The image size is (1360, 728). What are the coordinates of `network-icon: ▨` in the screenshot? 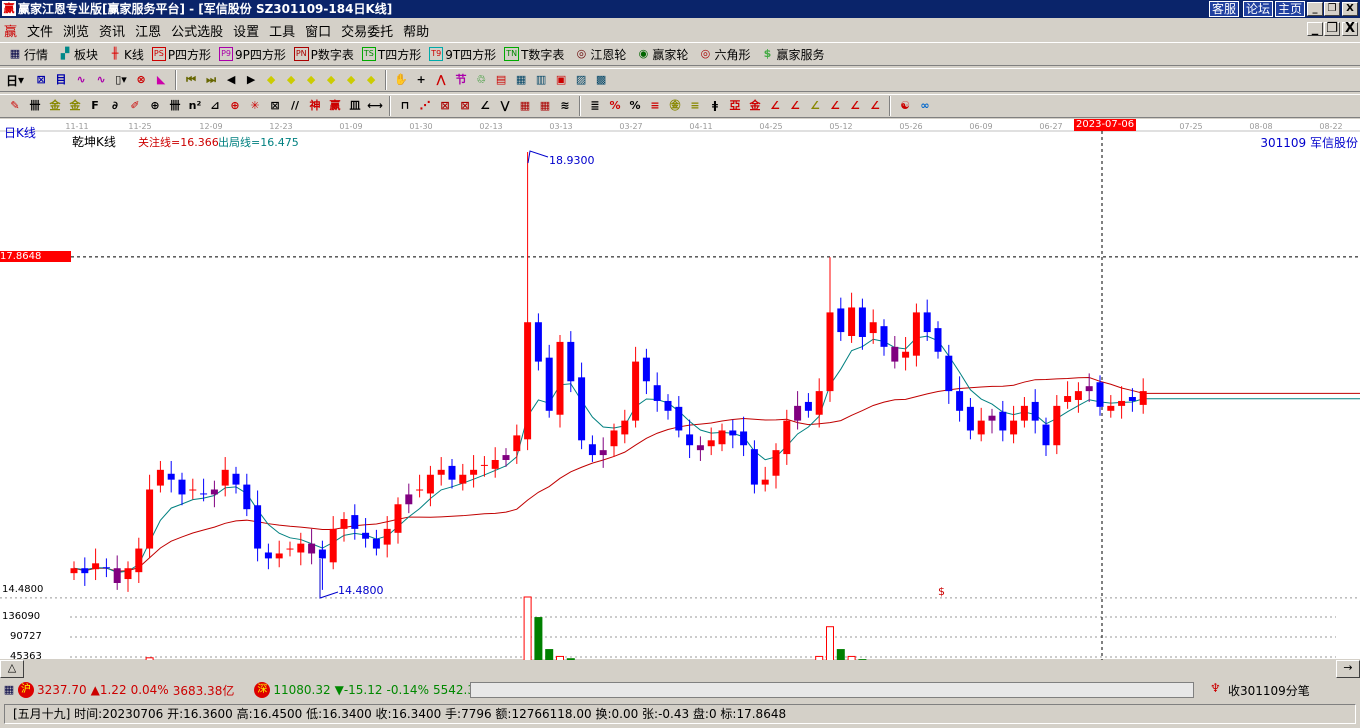 It's located at (581, 80).